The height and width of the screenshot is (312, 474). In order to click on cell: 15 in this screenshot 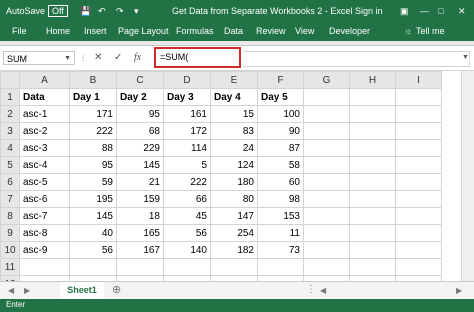, I will do `click(234, 114)`.